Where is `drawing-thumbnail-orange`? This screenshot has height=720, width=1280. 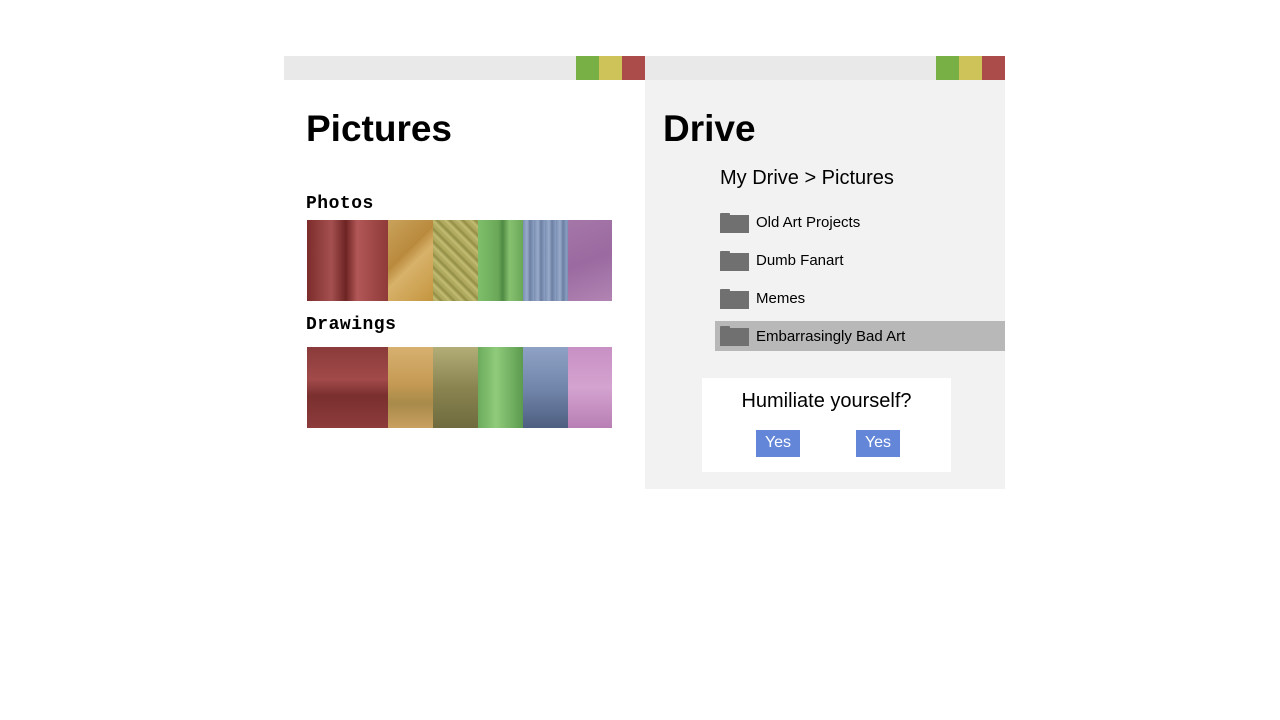
drawing-thumbnail-orange is located at coordinates (410, 387).